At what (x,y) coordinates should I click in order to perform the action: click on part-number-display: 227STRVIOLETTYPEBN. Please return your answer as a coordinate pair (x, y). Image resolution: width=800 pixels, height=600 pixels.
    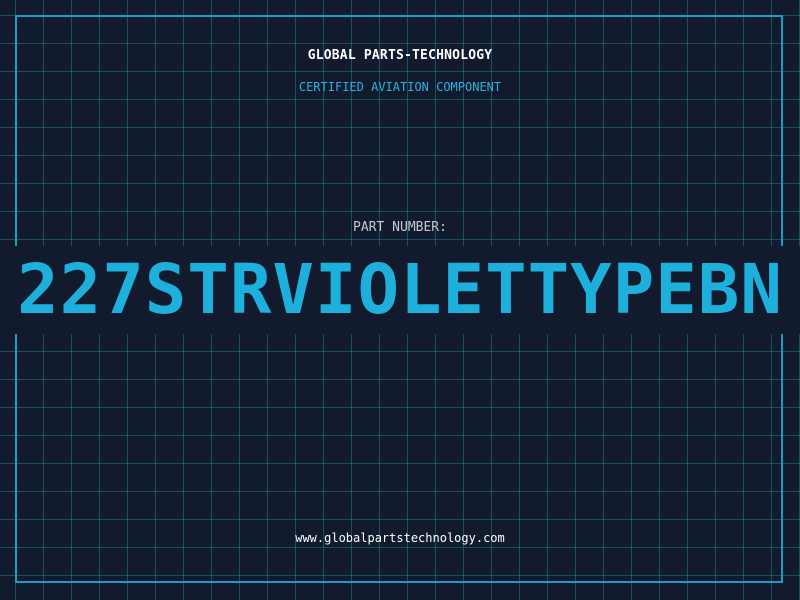
    Looking at the image, I should click on (400, 290).